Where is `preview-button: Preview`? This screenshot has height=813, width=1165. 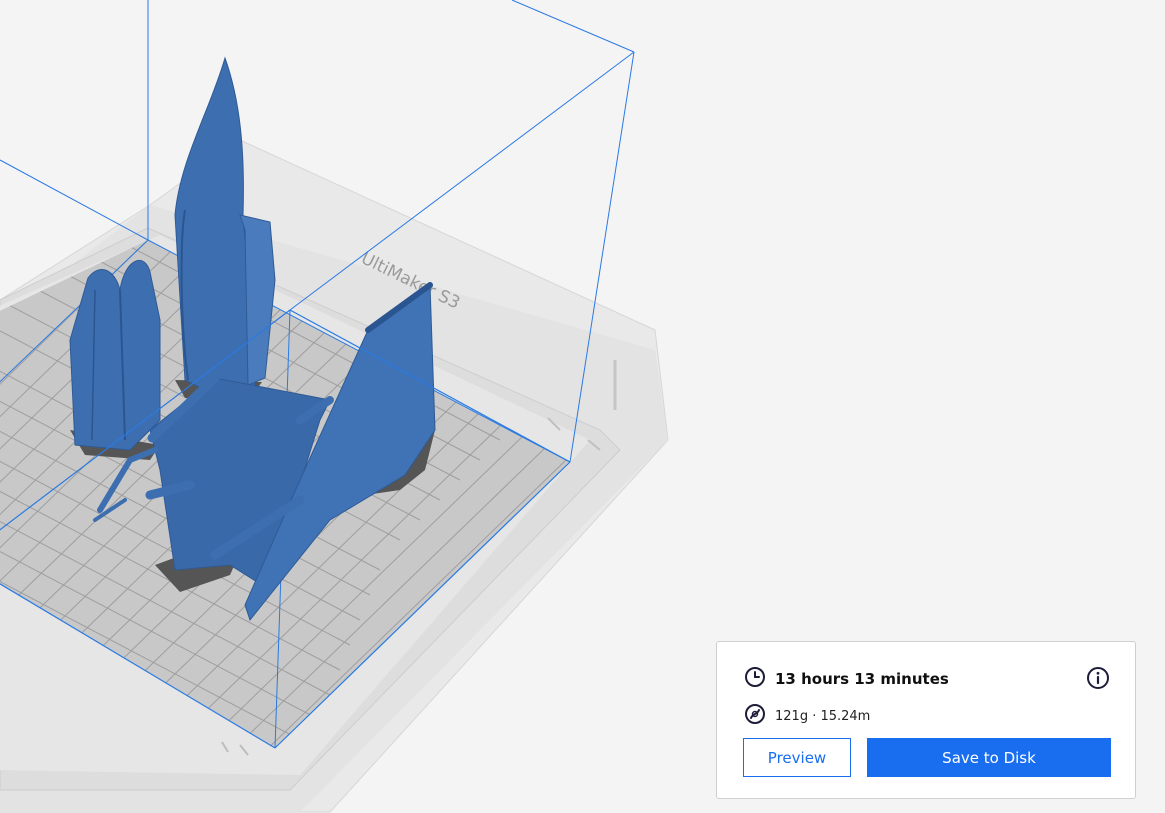 preview-button: Preview is located at coordinates (797, 757).